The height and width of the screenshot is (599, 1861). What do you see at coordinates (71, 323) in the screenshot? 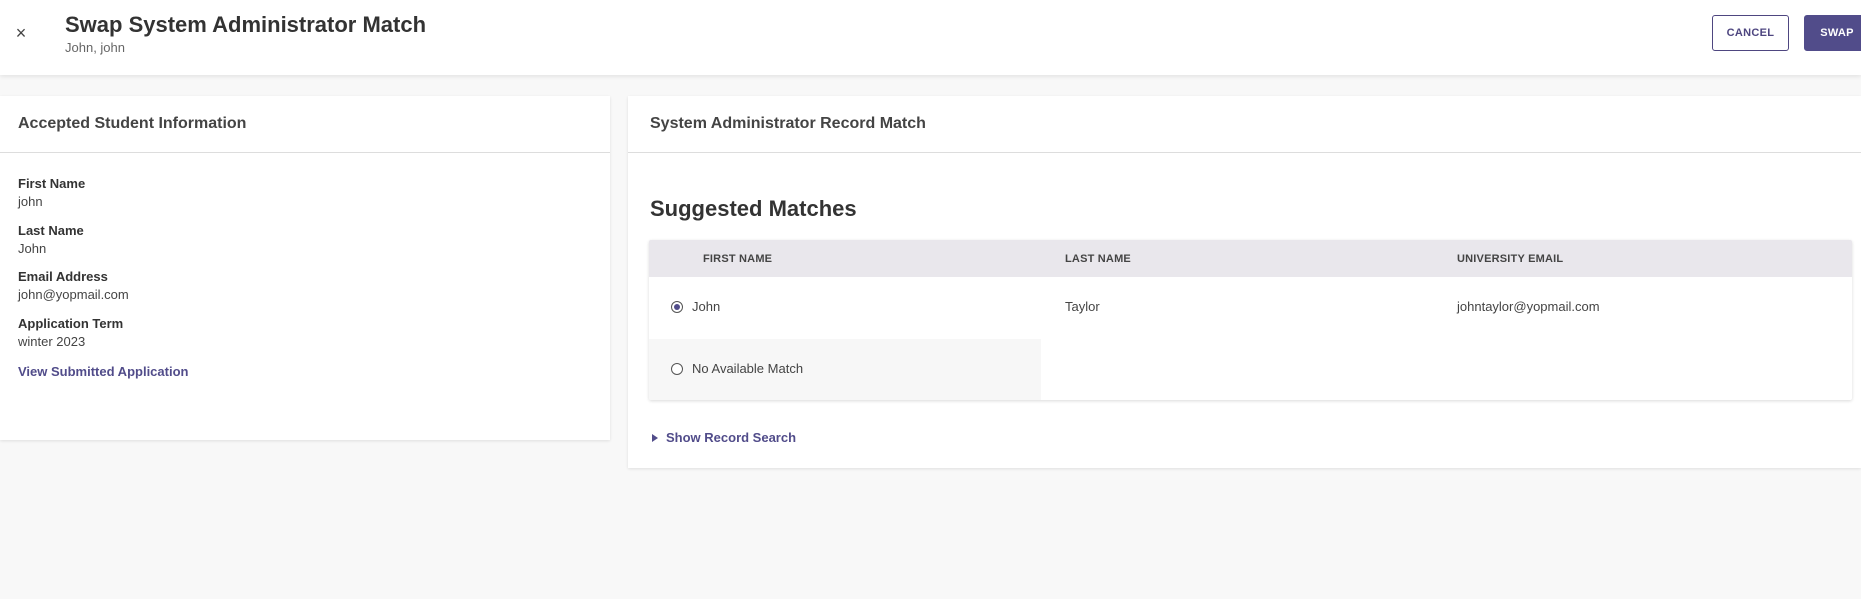
I see `application-term-label: Application Term` at bounding box center [71, 323].